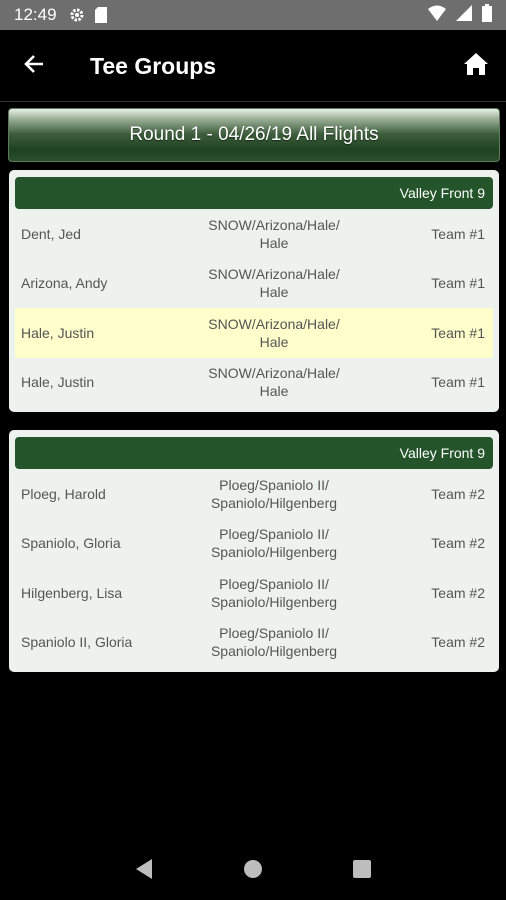  I want to click on player-name: Dent, Jed, so click(51, 233).